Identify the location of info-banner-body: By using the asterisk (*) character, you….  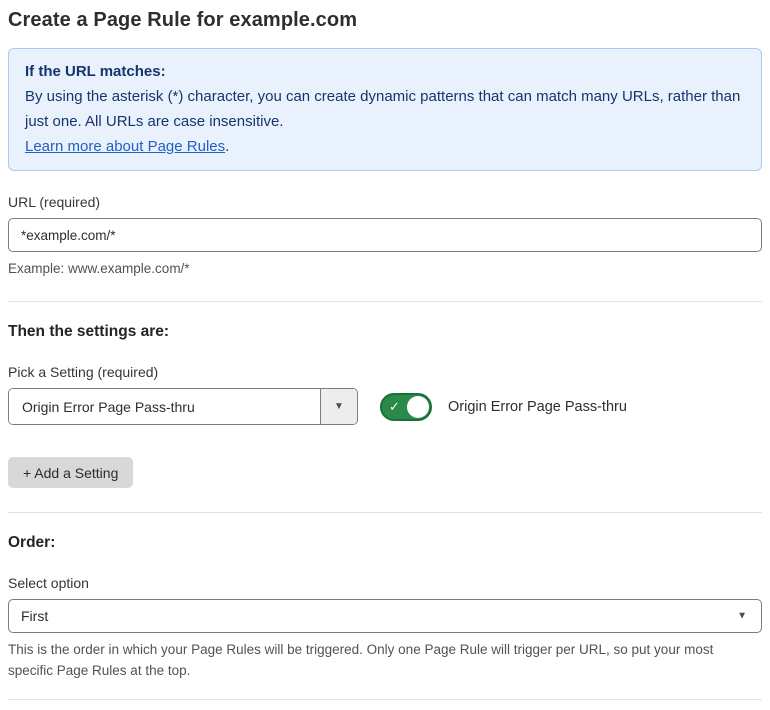
(383, 109).